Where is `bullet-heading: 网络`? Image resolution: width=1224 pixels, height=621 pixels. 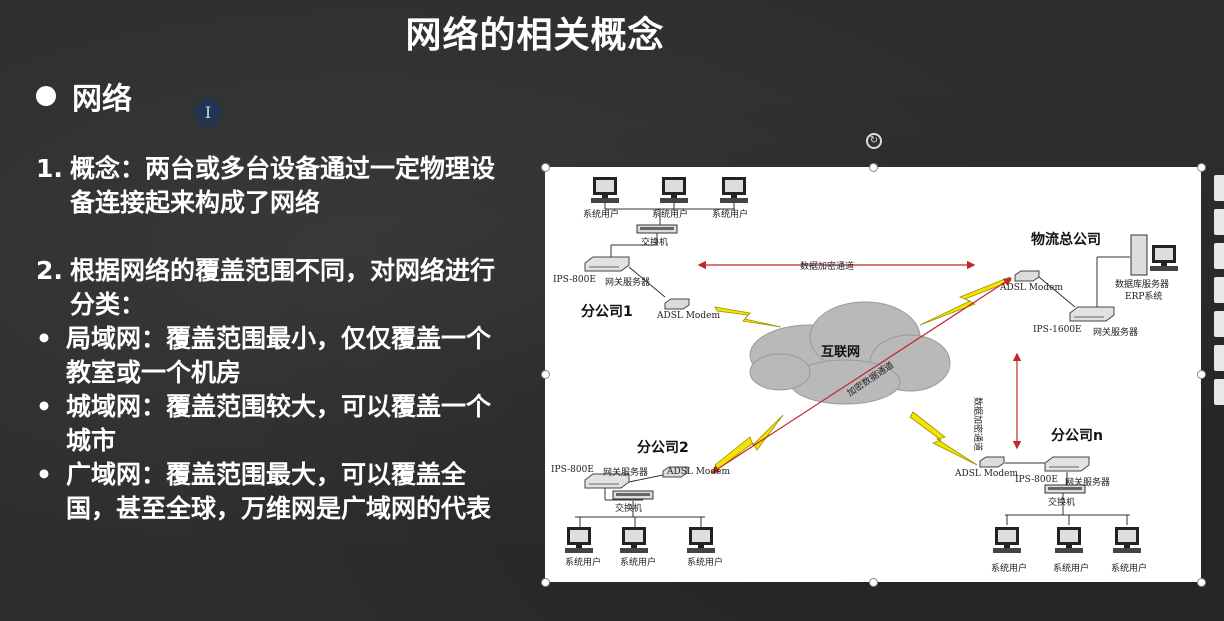 bullet-heading: 网络 is located at coordinates (84, 96).